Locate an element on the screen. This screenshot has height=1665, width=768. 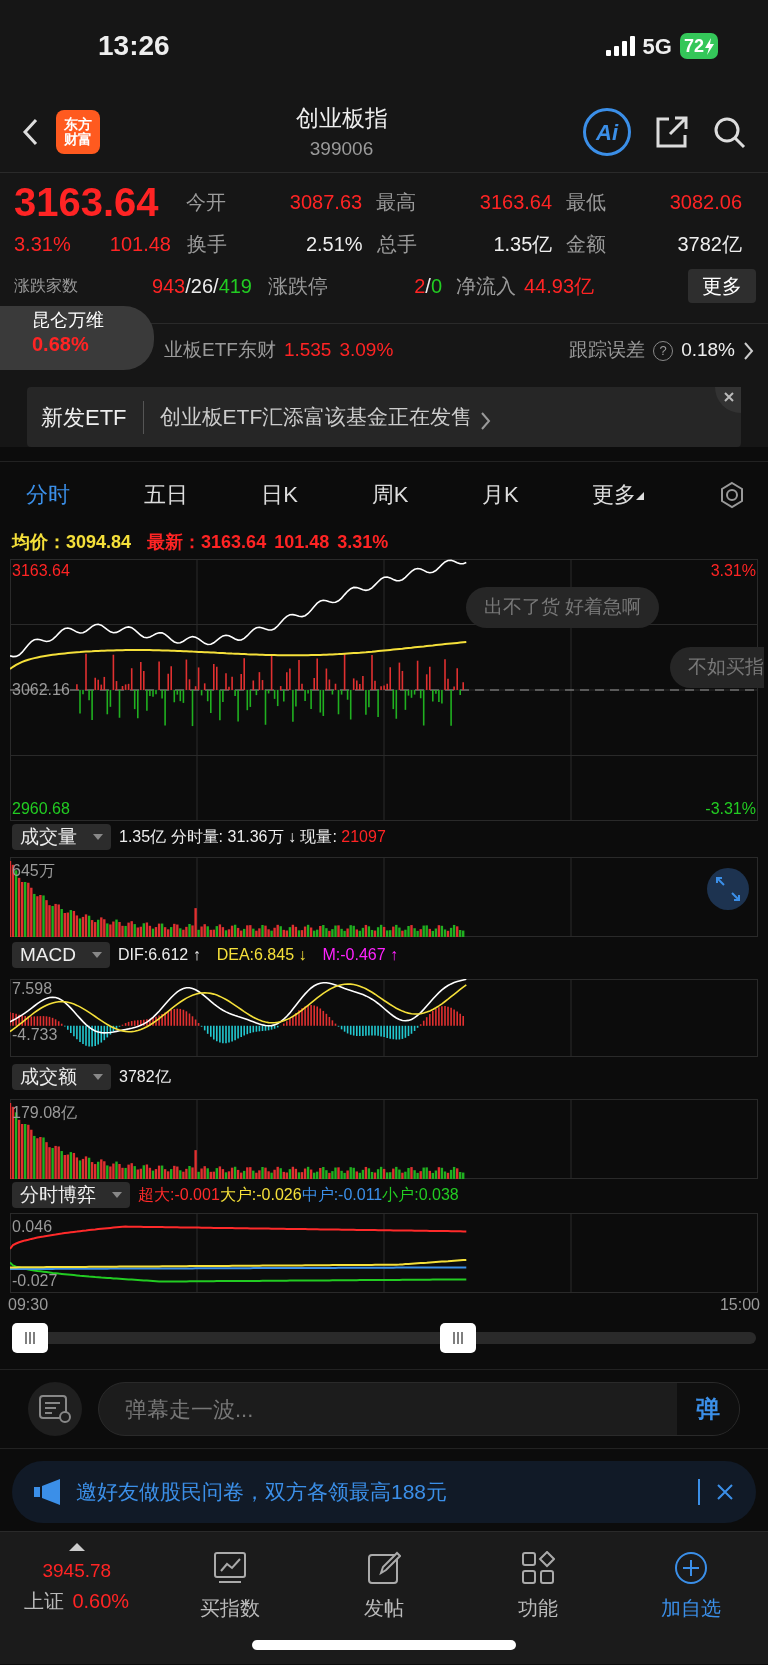
nav-item: 功能 is located at coordinates (537, 1587).